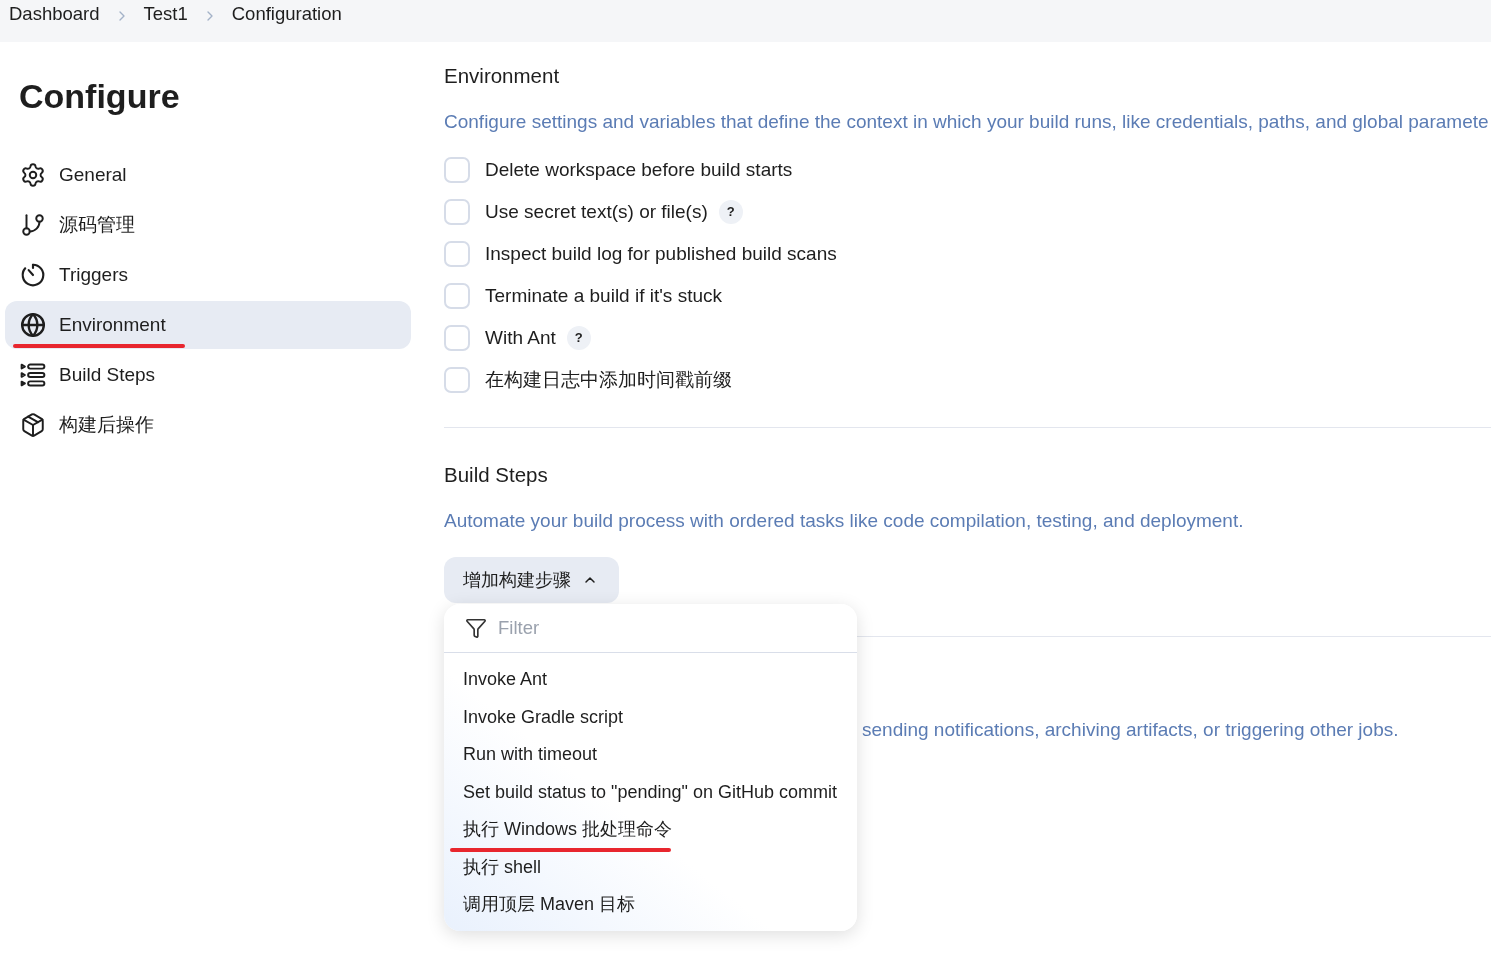  I want to click on menu-item: Invoke Gradle script, so click(650, 717).